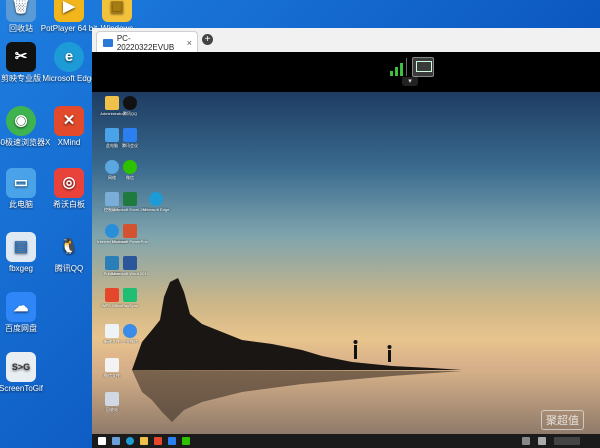 Image resolution: width=600 pixels, height=448 pixels. What do you see at coordinates (410, 81) in the screenshot?
I see `chevron-down-icon: ▾` at bounding box center [410, 81].